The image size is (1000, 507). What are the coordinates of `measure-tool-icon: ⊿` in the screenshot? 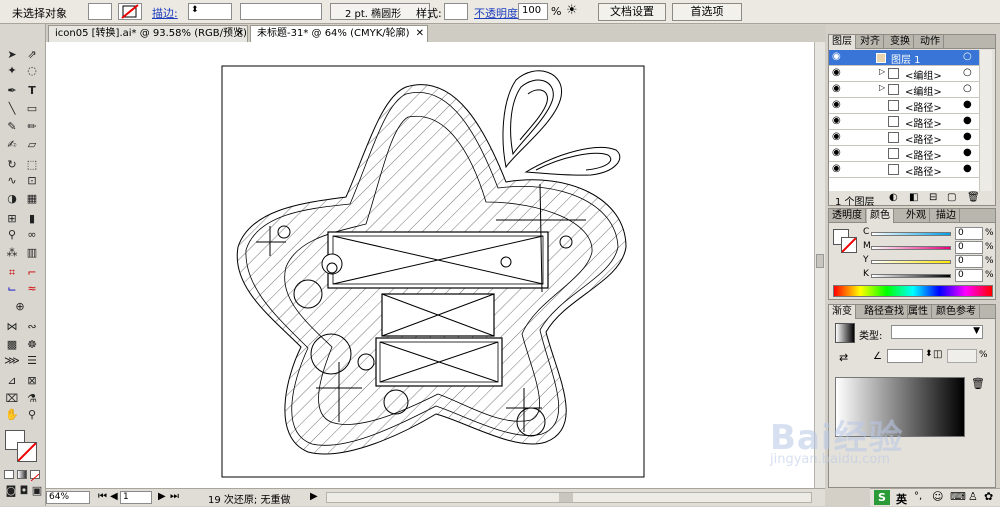 It's located at (12, 381).